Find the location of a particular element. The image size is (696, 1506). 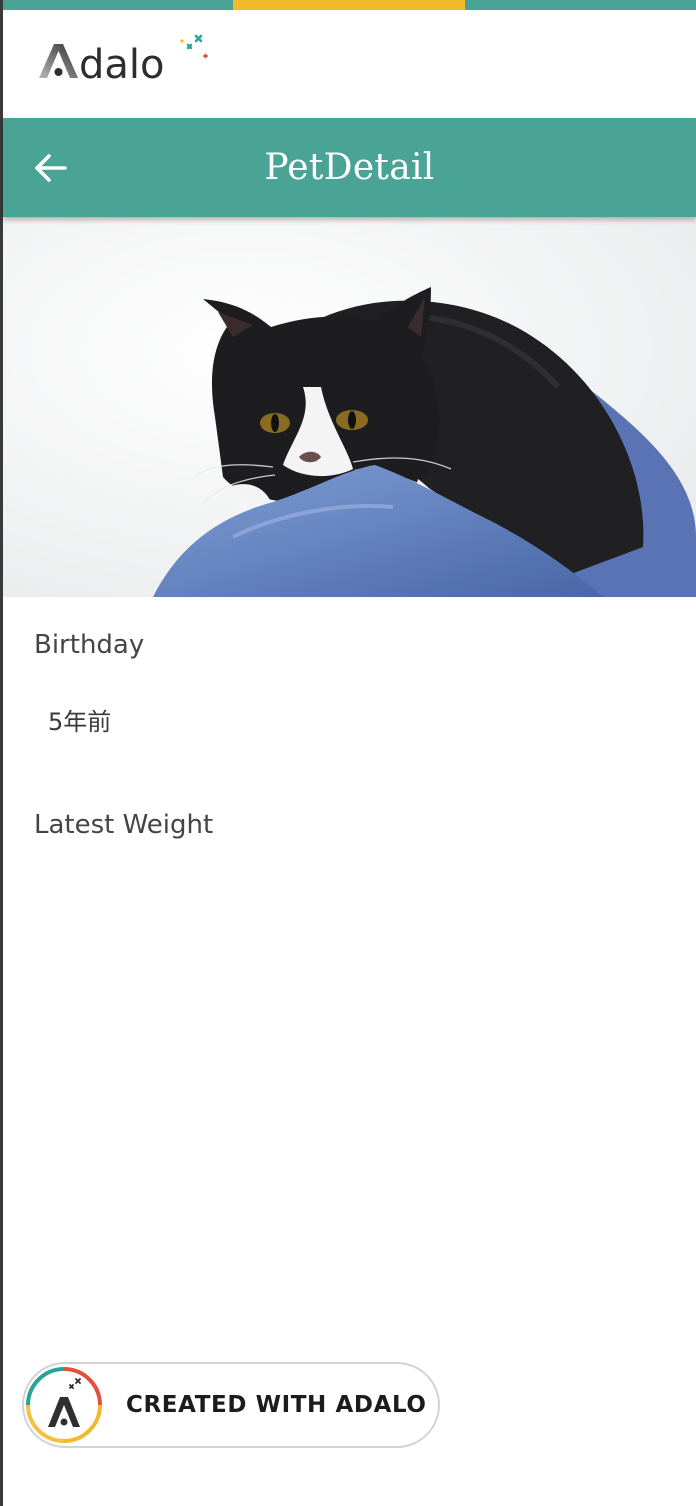

birthday-label: Birthday is located at coordinates (89, 645).